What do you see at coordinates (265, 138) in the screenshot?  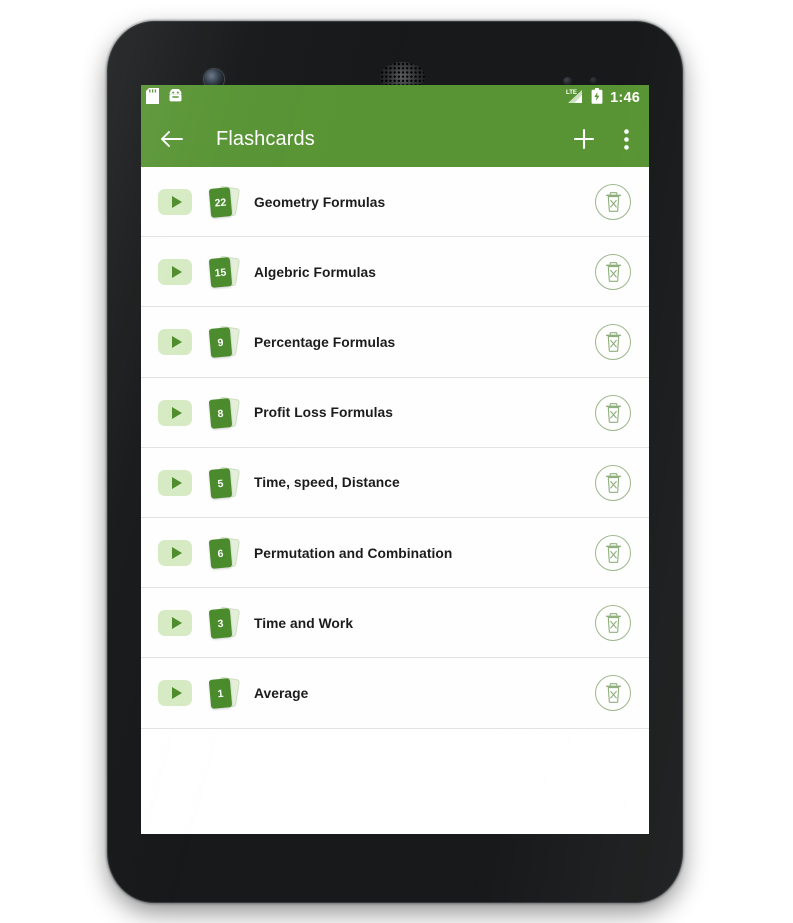 I see `page-title: Flashcards` at bounding box center [265, 138].